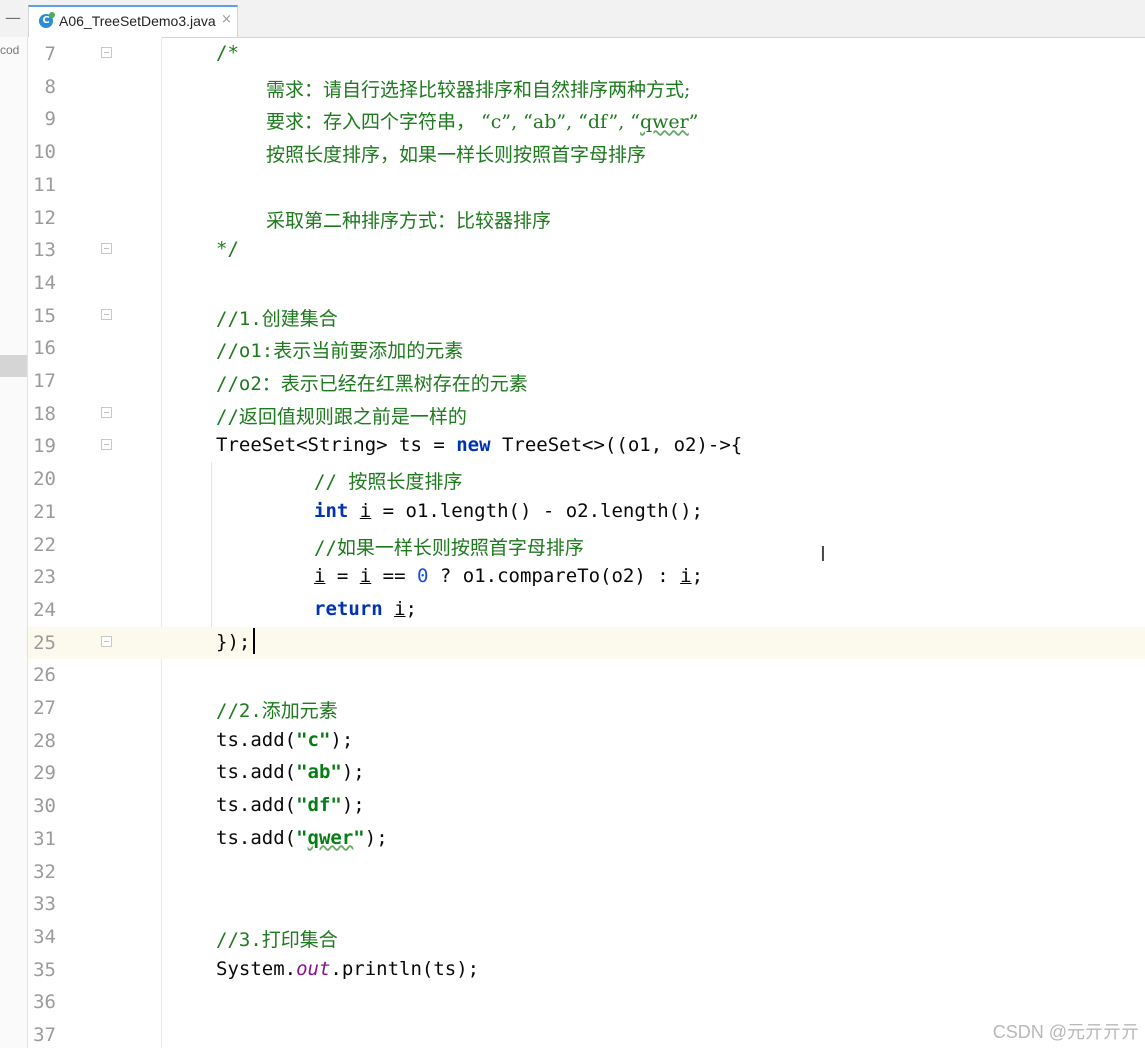 The image size is (1145, 1048). What do you see at coordinates (42, 970) in the screenshot?
I see `line-number: 35` at bounding box center [42, 970].